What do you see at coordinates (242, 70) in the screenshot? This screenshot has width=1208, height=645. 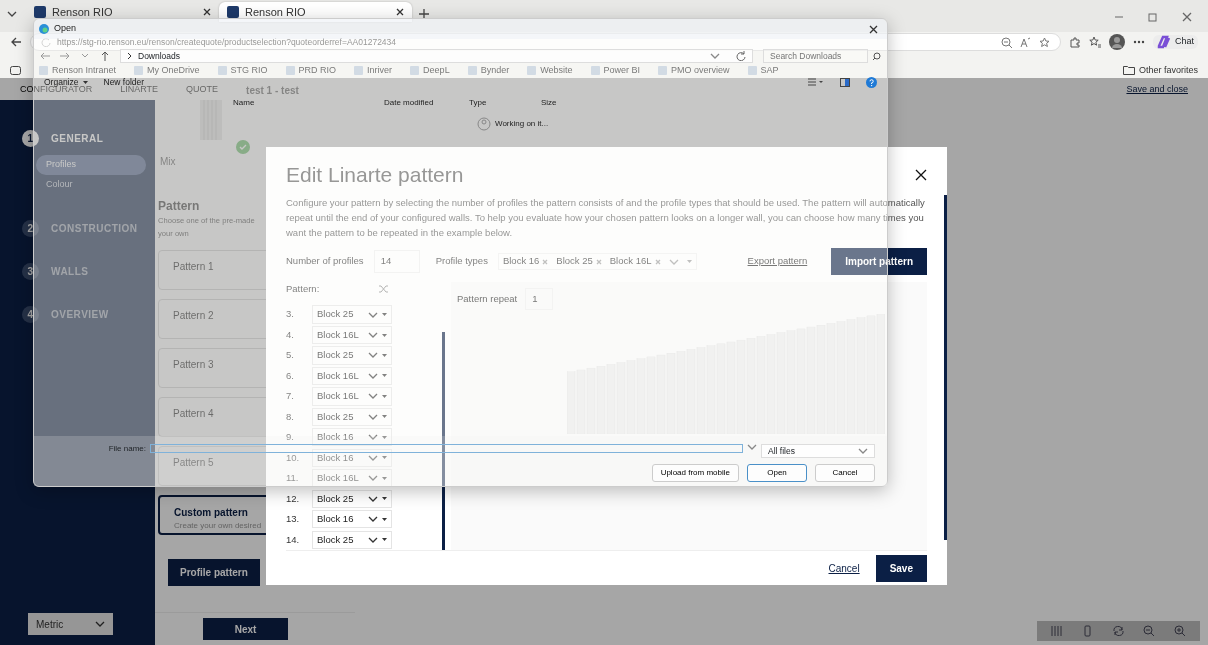 I see `favorite-link: STG RIO` at bounding box center [242, 70].